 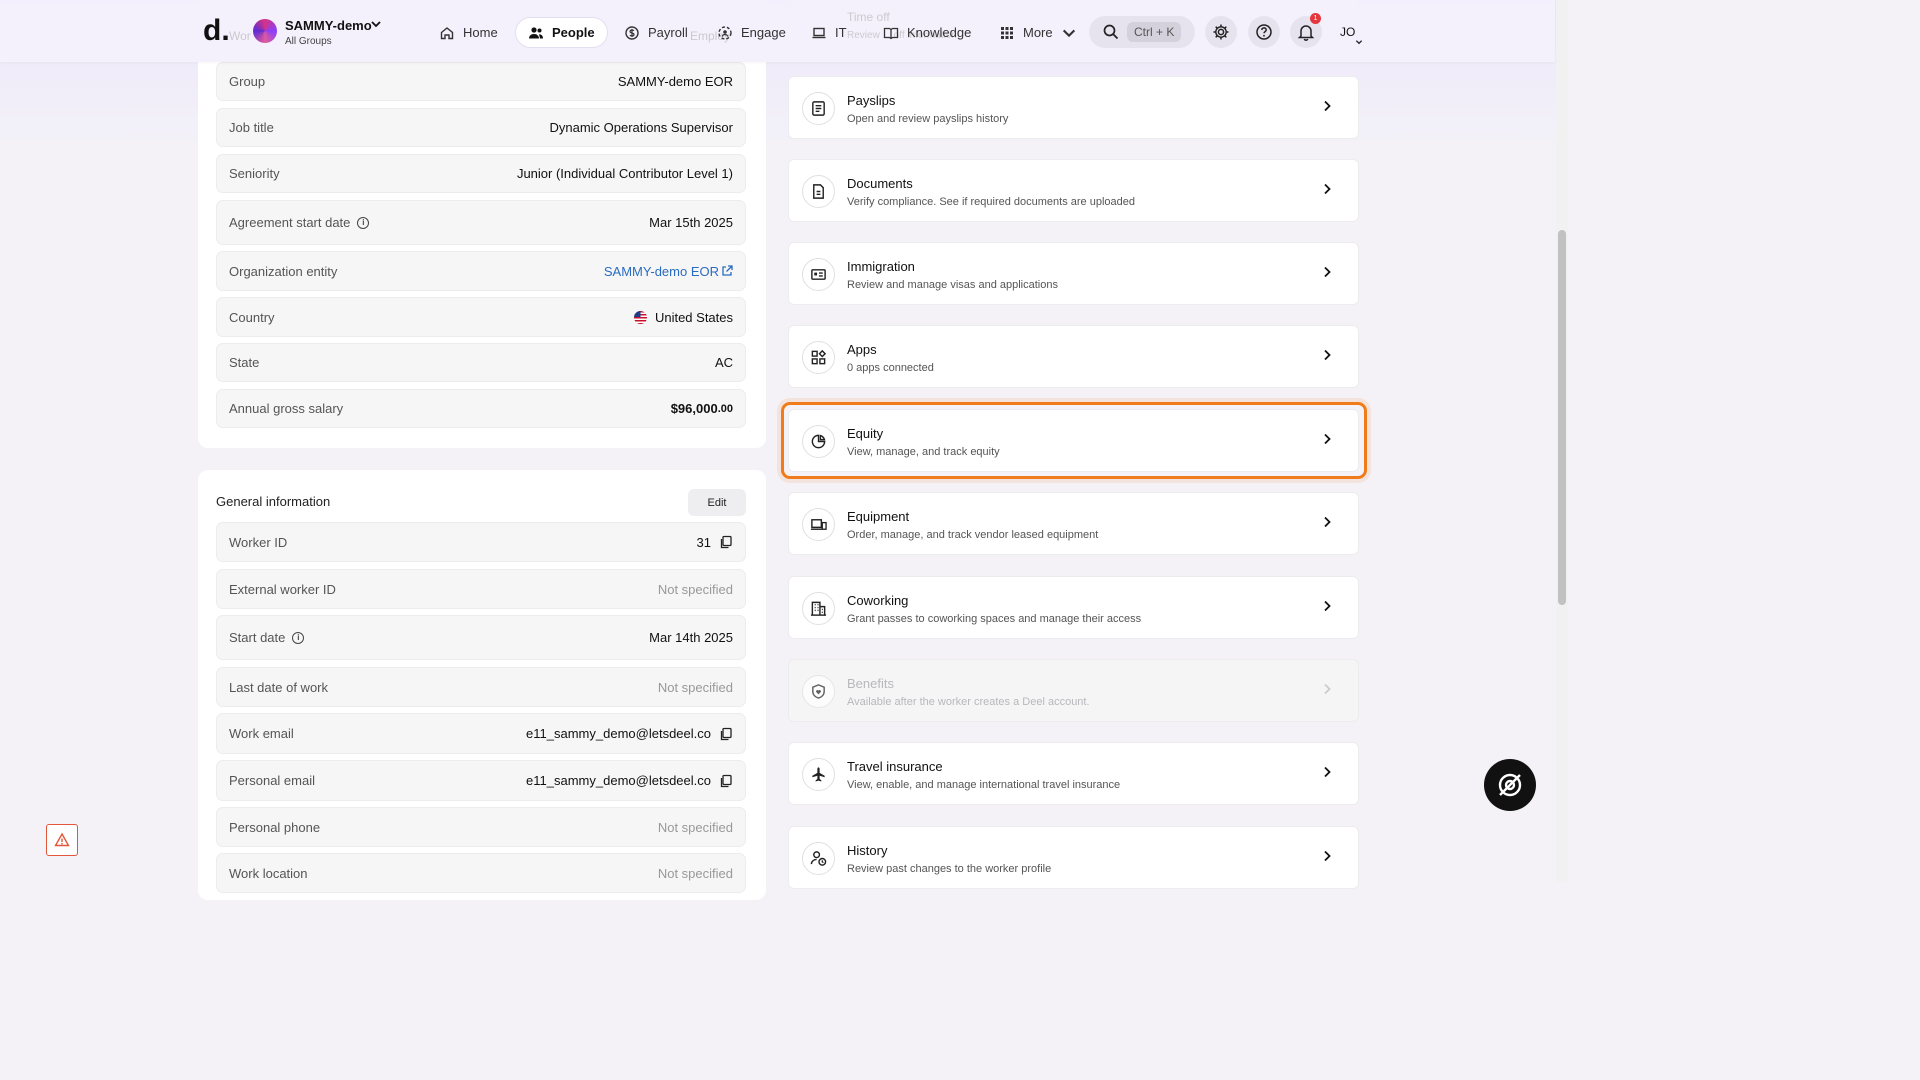 I want to click on settings-button, so click(x=1221, y=32).